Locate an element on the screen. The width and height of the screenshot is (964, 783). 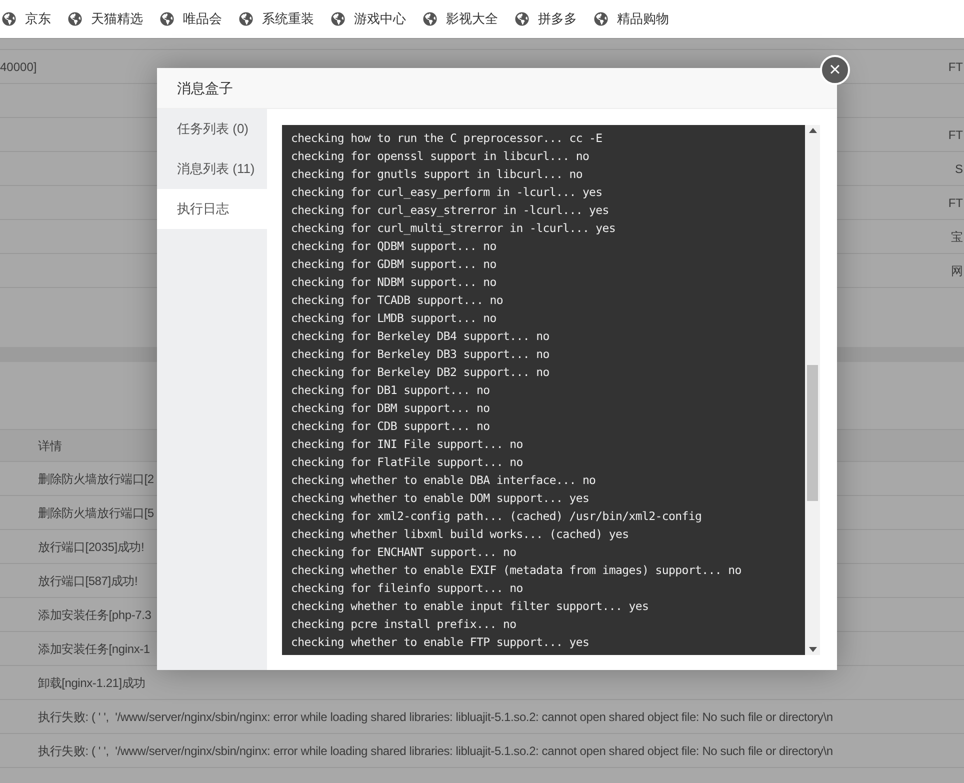
log-line: checking whether to enable DOM support... yes is located at coordinates (440, 498).